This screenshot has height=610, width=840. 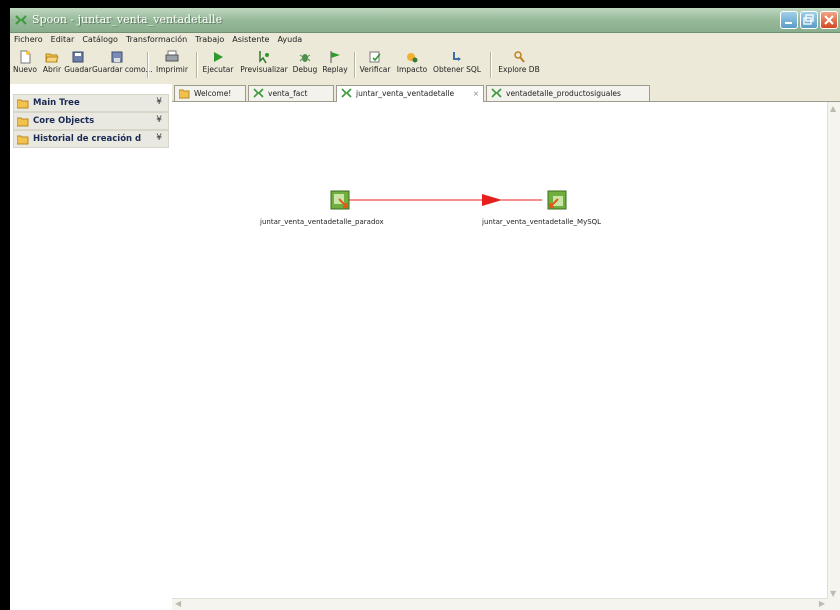 I want to click on menu-editar: Editar, so click(x=63, y=40).